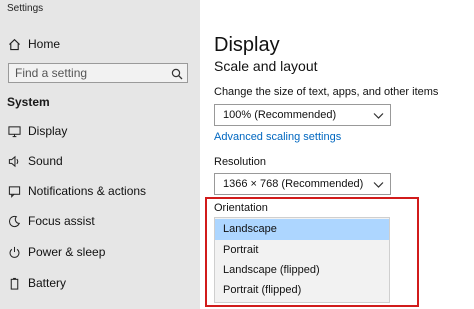  I want to click on search-field, so click(98, 73).